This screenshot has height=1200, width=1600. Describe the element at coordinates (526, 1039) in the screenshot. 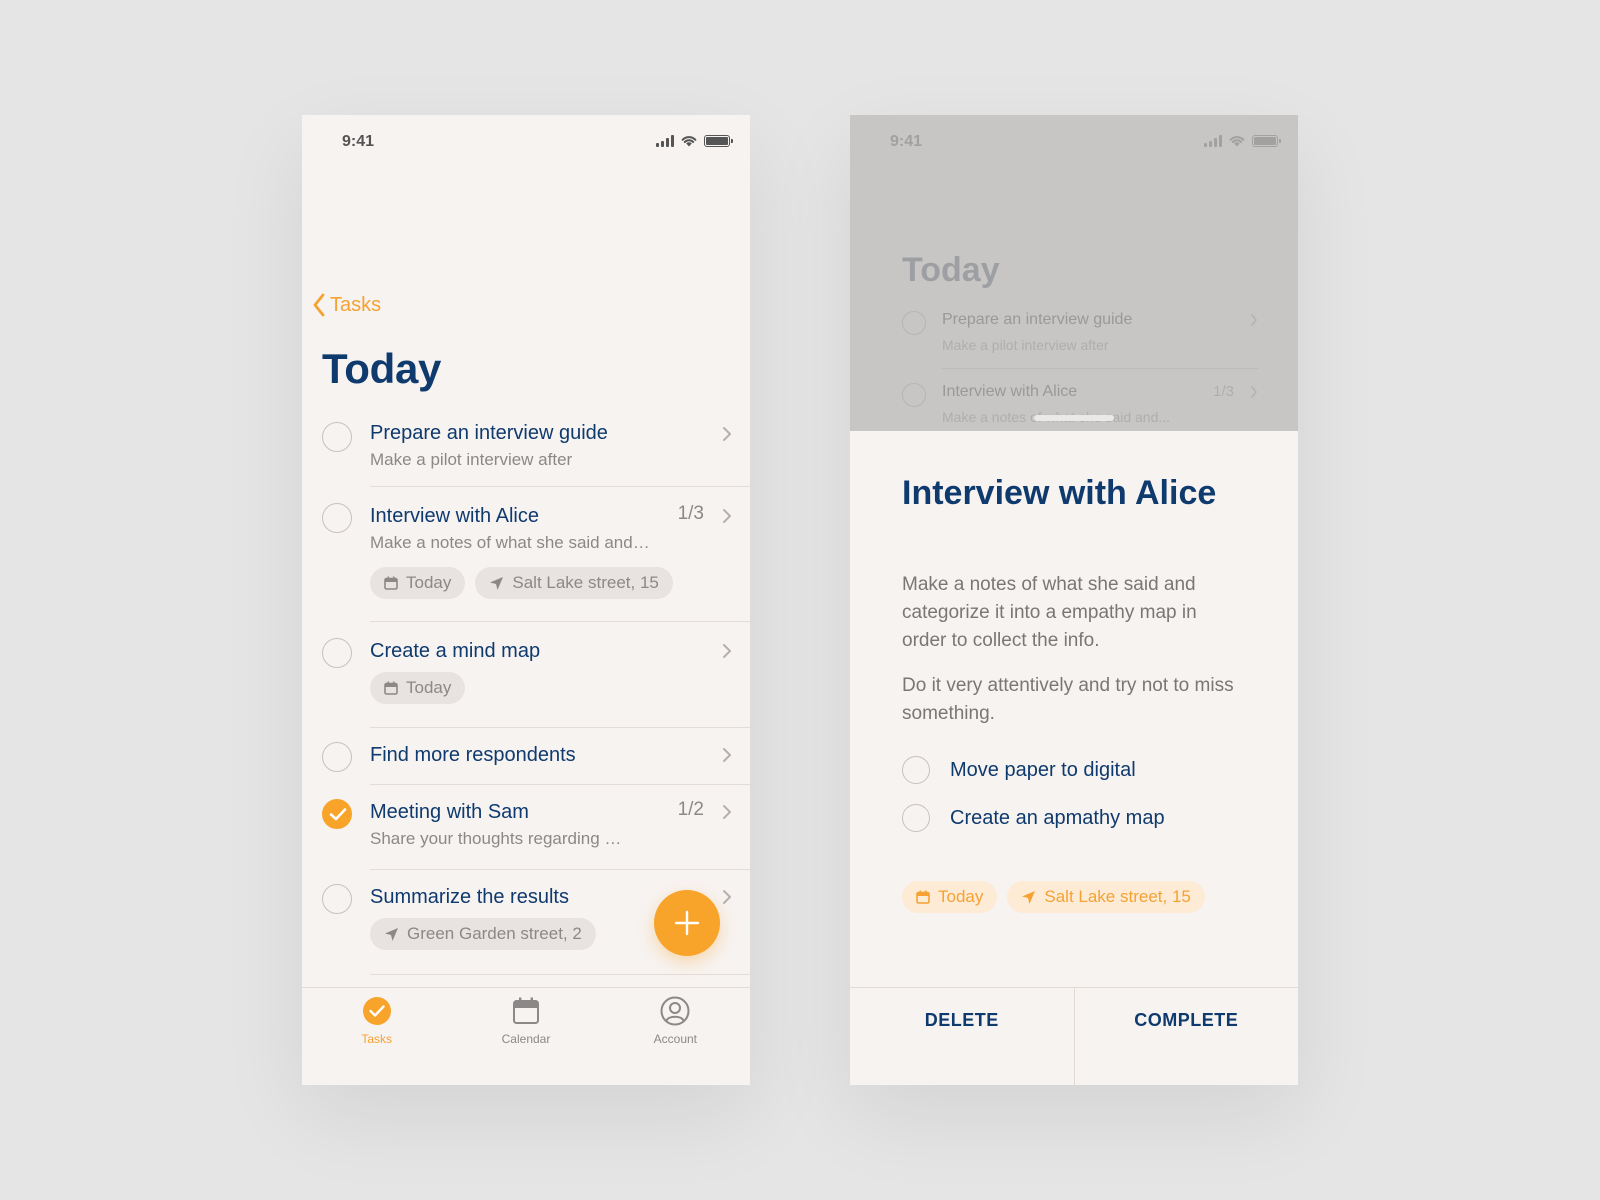

I see `tab-label: Calendar` at that location.